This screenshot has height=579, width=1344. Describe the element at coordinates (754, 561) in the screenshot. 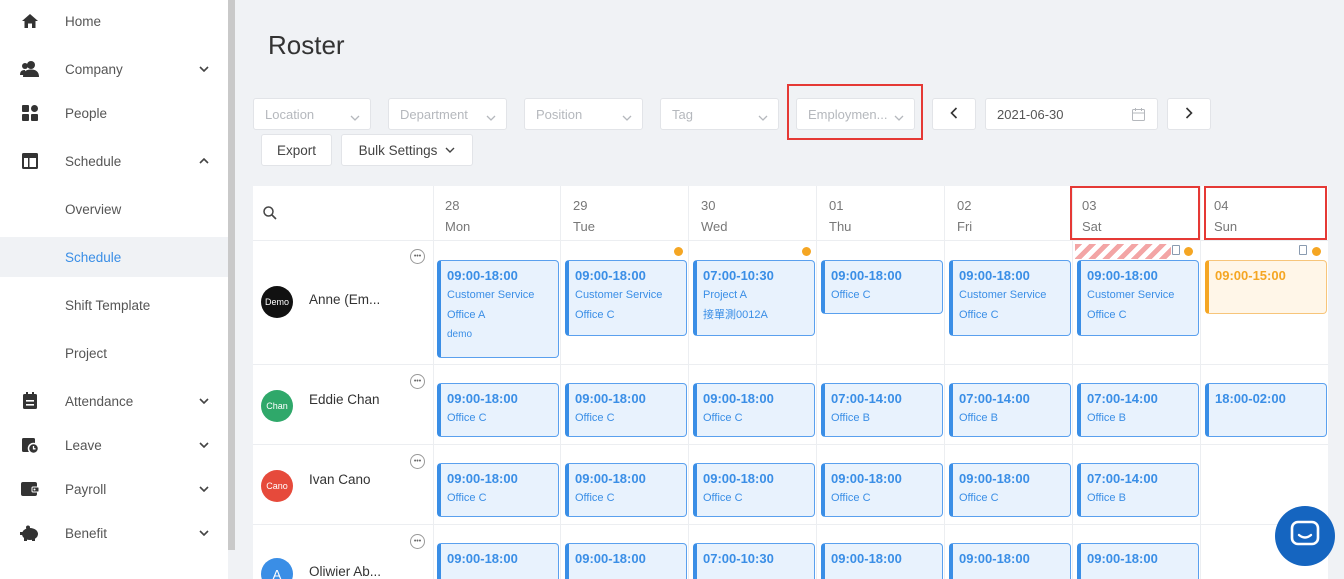

I see `shift-card: 07:00-10:30` at that location.